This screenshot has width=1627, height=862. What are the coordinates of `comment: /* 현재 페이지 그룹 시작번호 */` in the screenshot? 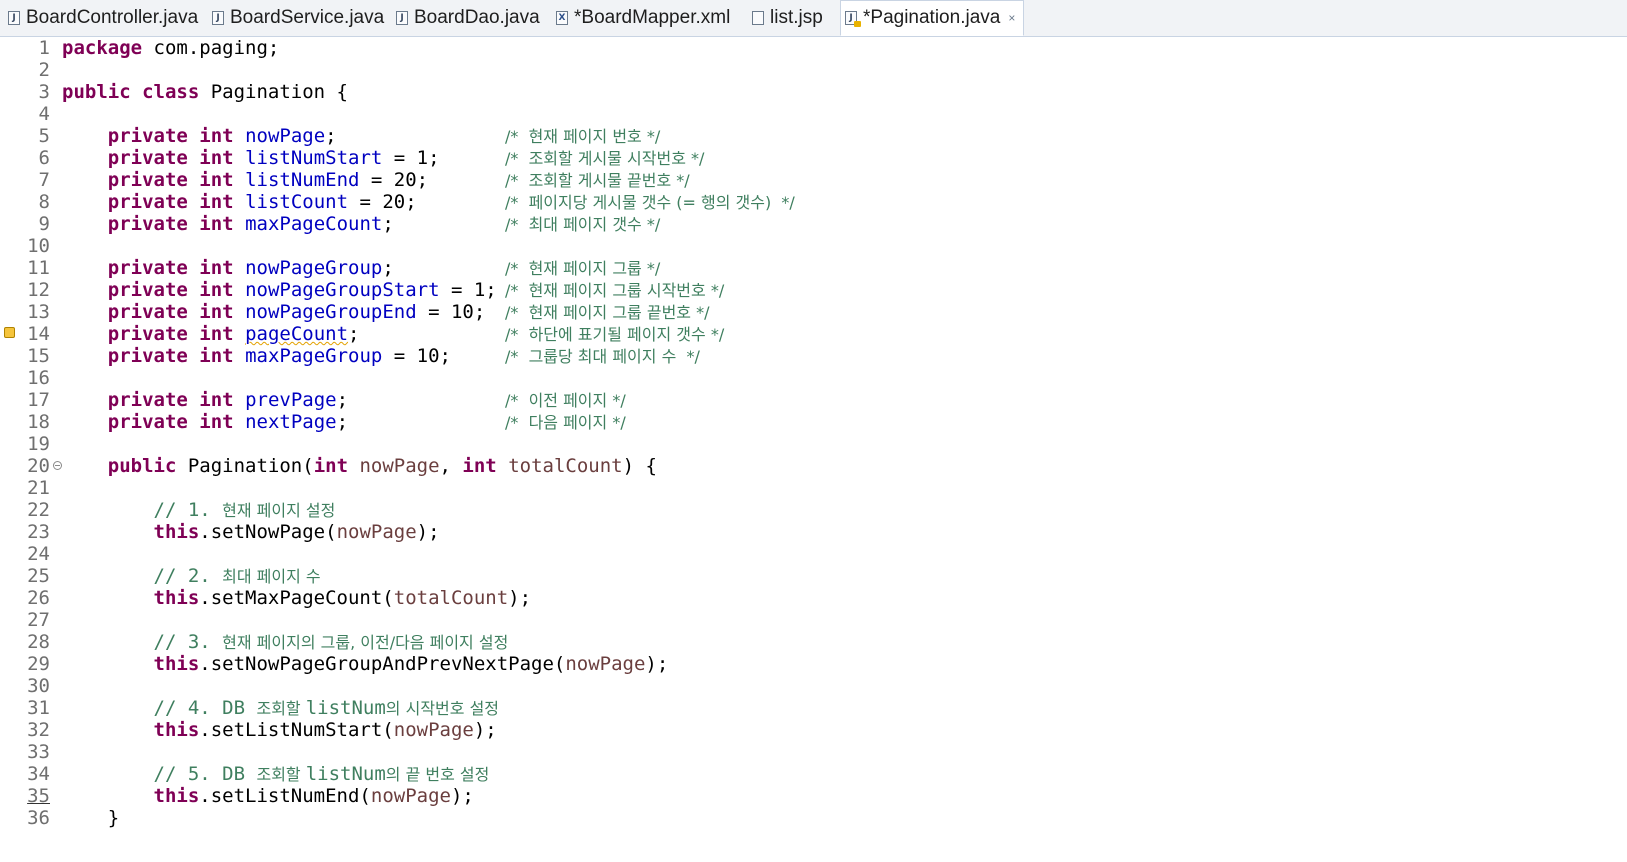 It's located at (615, 290).